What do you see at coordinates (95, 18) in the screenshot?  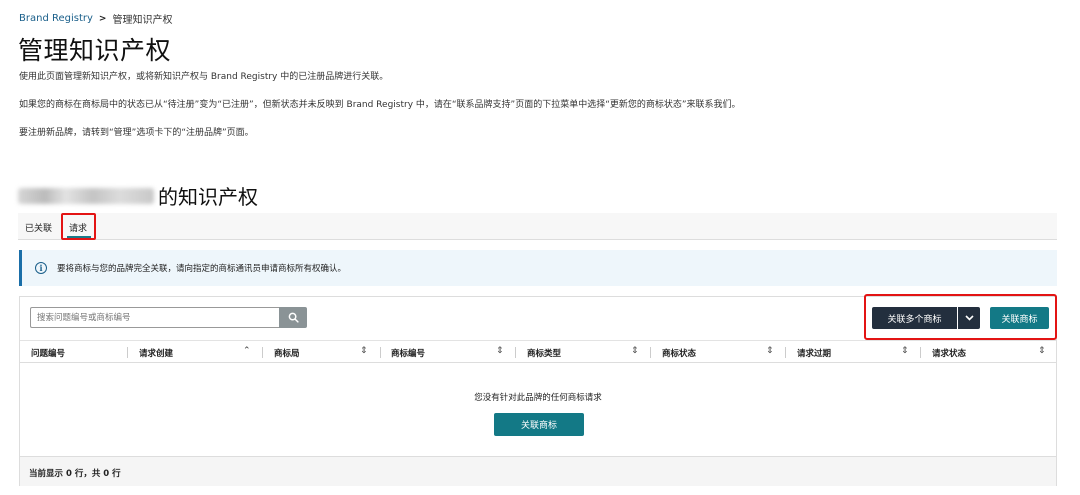 I see `breadcrumb: Brand Registry > 管理知识产权` at bounding box center [95, 18].